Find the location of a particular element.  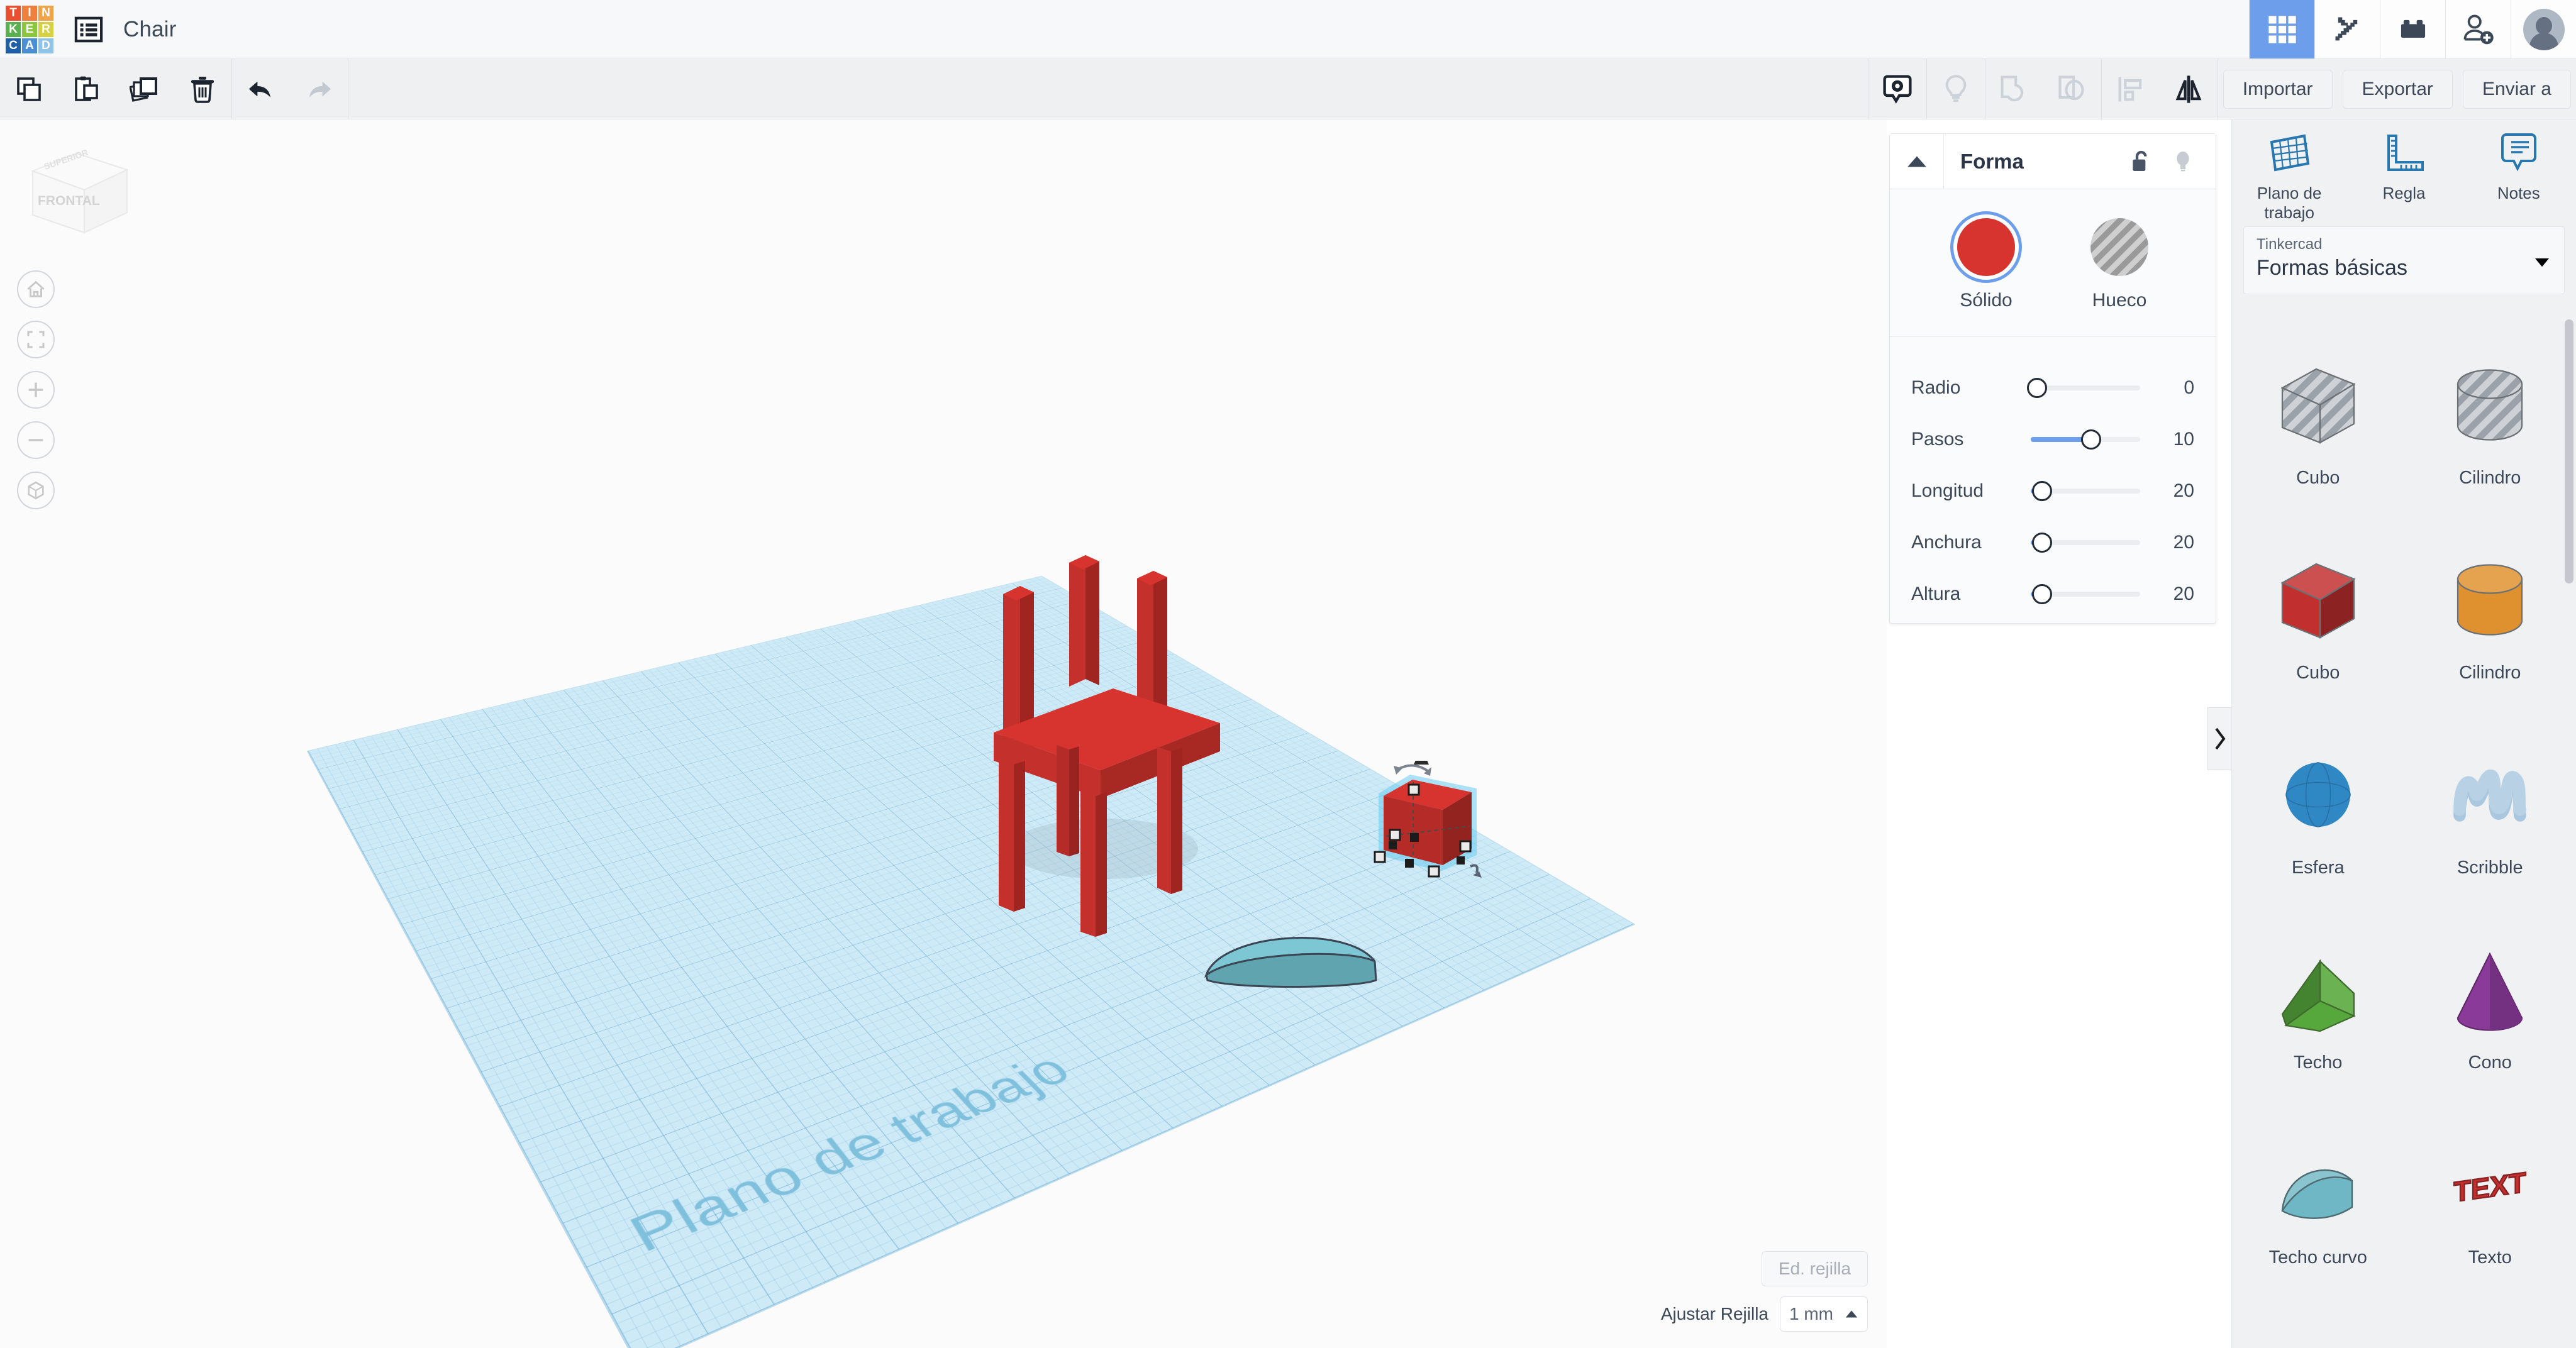

notes-icon is located at coordinates (2518, 152).